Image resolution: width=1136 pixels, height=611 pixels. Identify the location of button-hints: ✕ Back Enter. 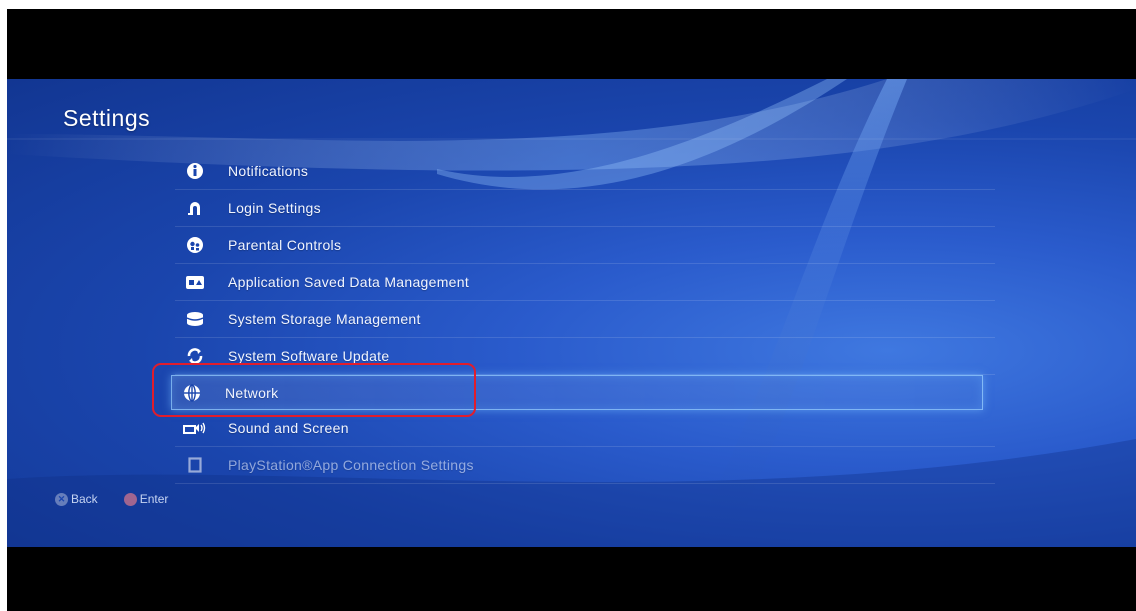
(124, 499).